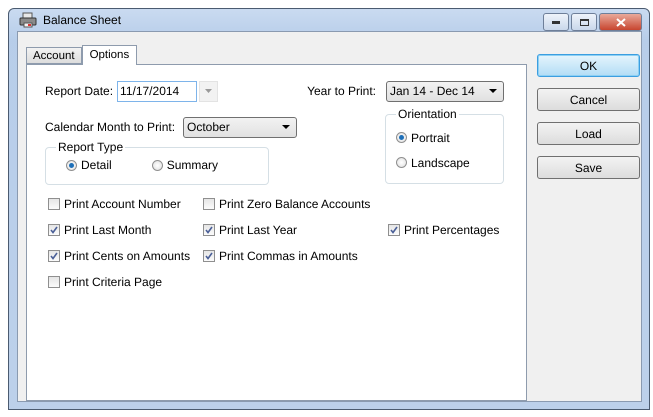 This screenshot has width=653, height=417. Describe the element at coordinates (258, 230) in the screenshot. I see `checkbox-label: Print Last Year` at that location.